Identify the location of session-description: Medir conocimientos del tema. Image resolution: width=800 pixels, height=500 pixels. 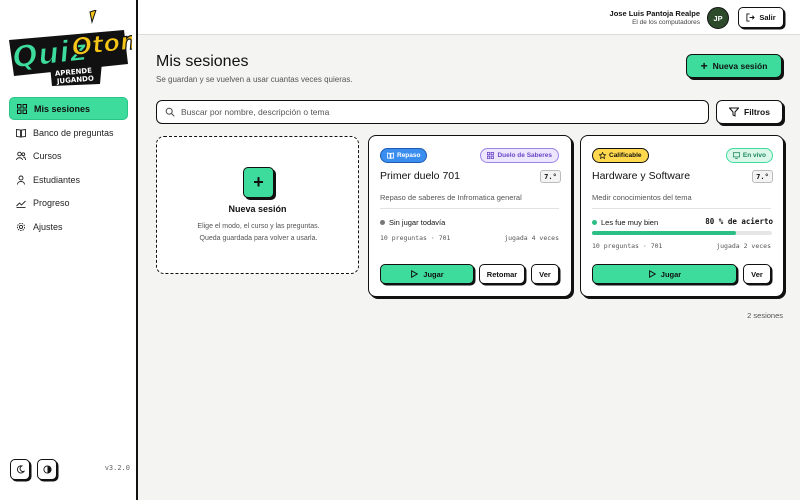
(642, 197).